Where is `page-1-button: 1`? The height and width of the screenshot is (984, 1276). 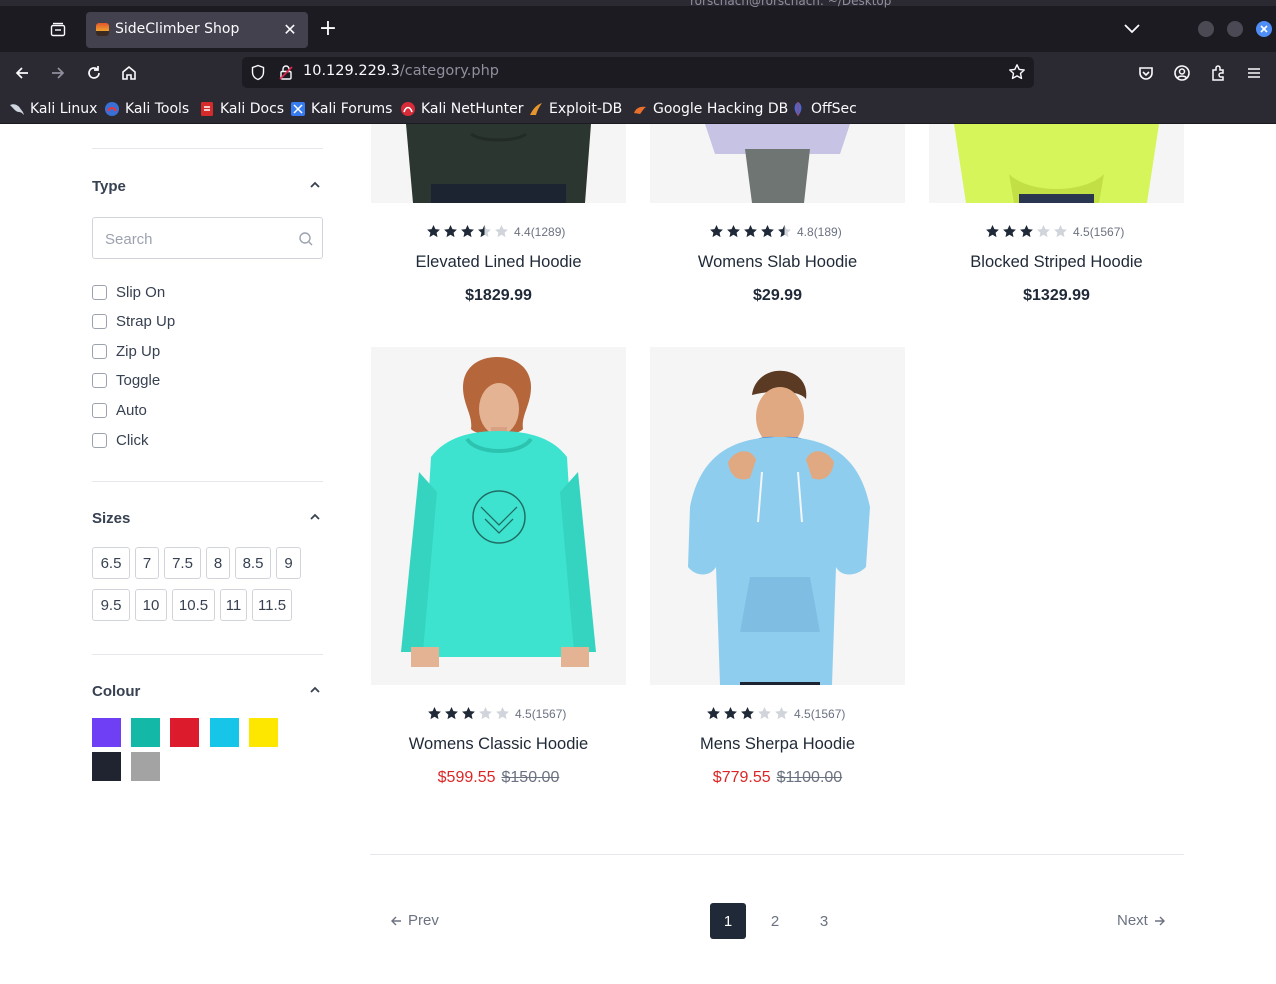 page-1-button: 1 is located at coordinates (728, 921).